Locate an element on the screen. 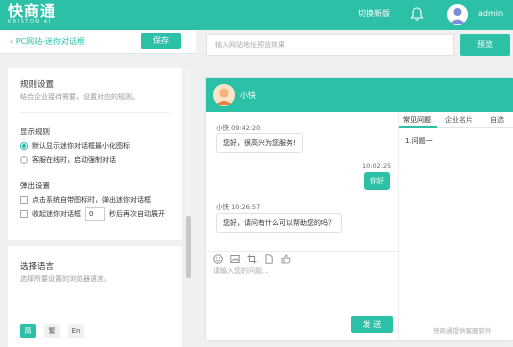 The image size is (513, 347). bell-icon is located at coordinates (417, 14).